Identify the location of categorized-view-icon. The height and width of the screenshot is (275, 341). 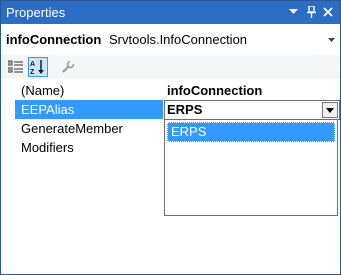
(16, 67).